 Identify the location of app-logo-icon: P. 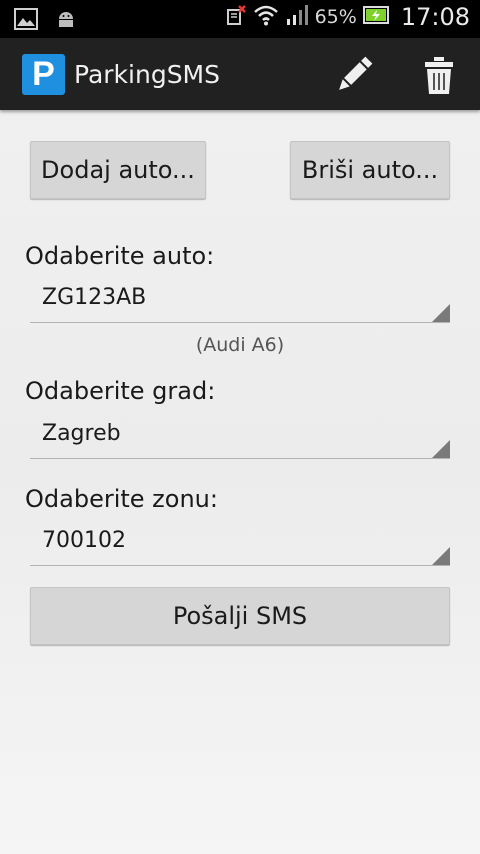
(43, 74).